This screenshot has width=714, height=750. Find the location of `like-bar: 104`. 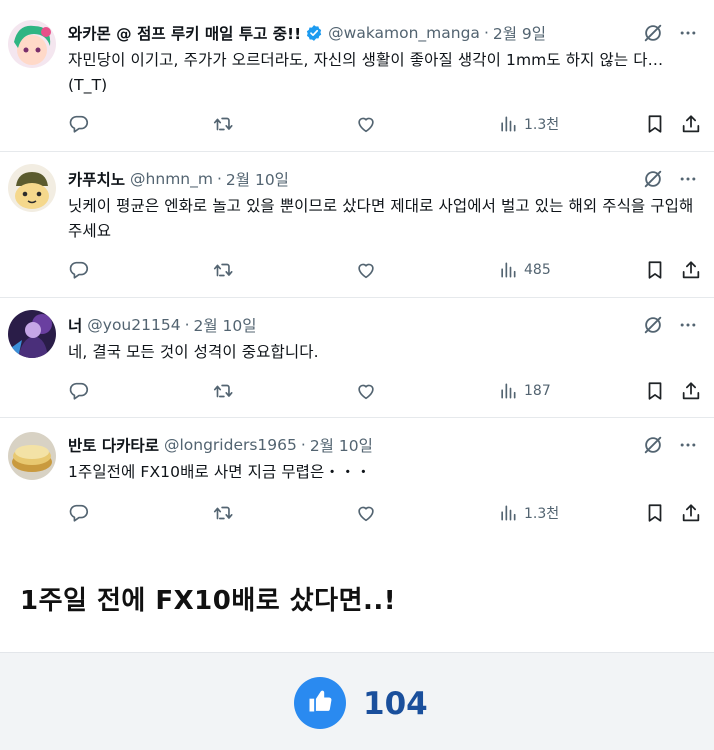

like-bar: 104 is located at coordinates (357, 701).